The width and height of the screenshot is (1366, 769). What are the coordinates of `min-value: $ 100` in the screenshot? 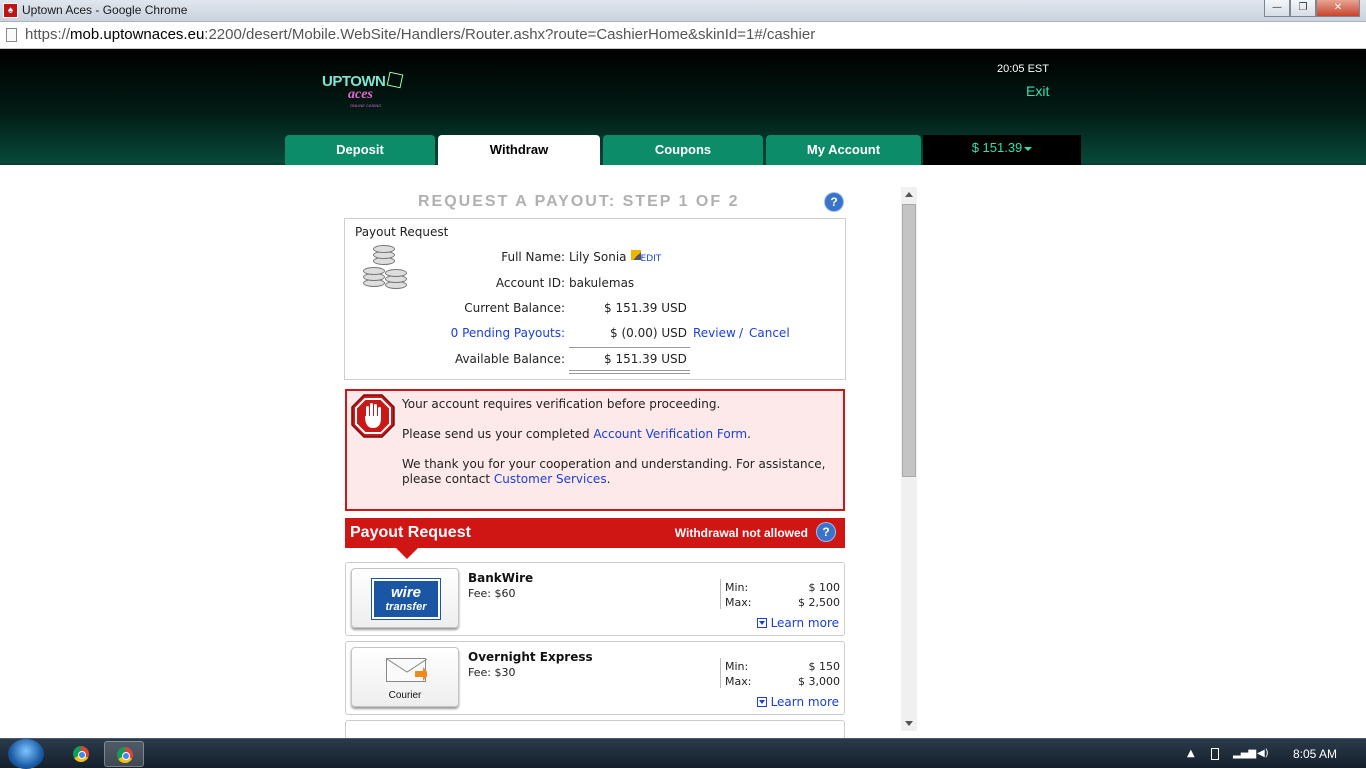 It's located at (824, 587).